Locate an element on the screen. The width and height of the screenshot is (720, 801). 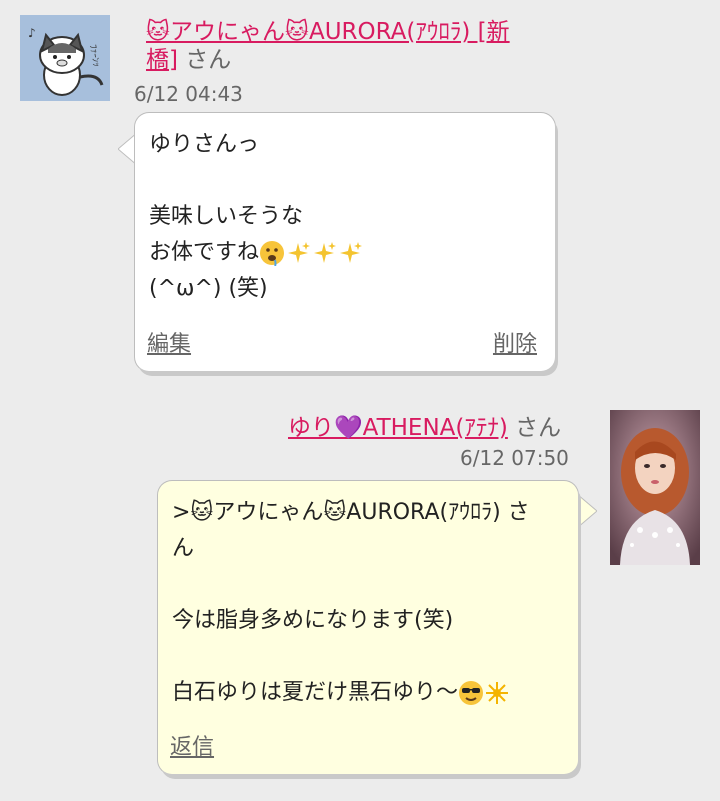
avatar-sender-1: ﾌｧｰﾝｯ ♪ is located at coordinates (65, 58).